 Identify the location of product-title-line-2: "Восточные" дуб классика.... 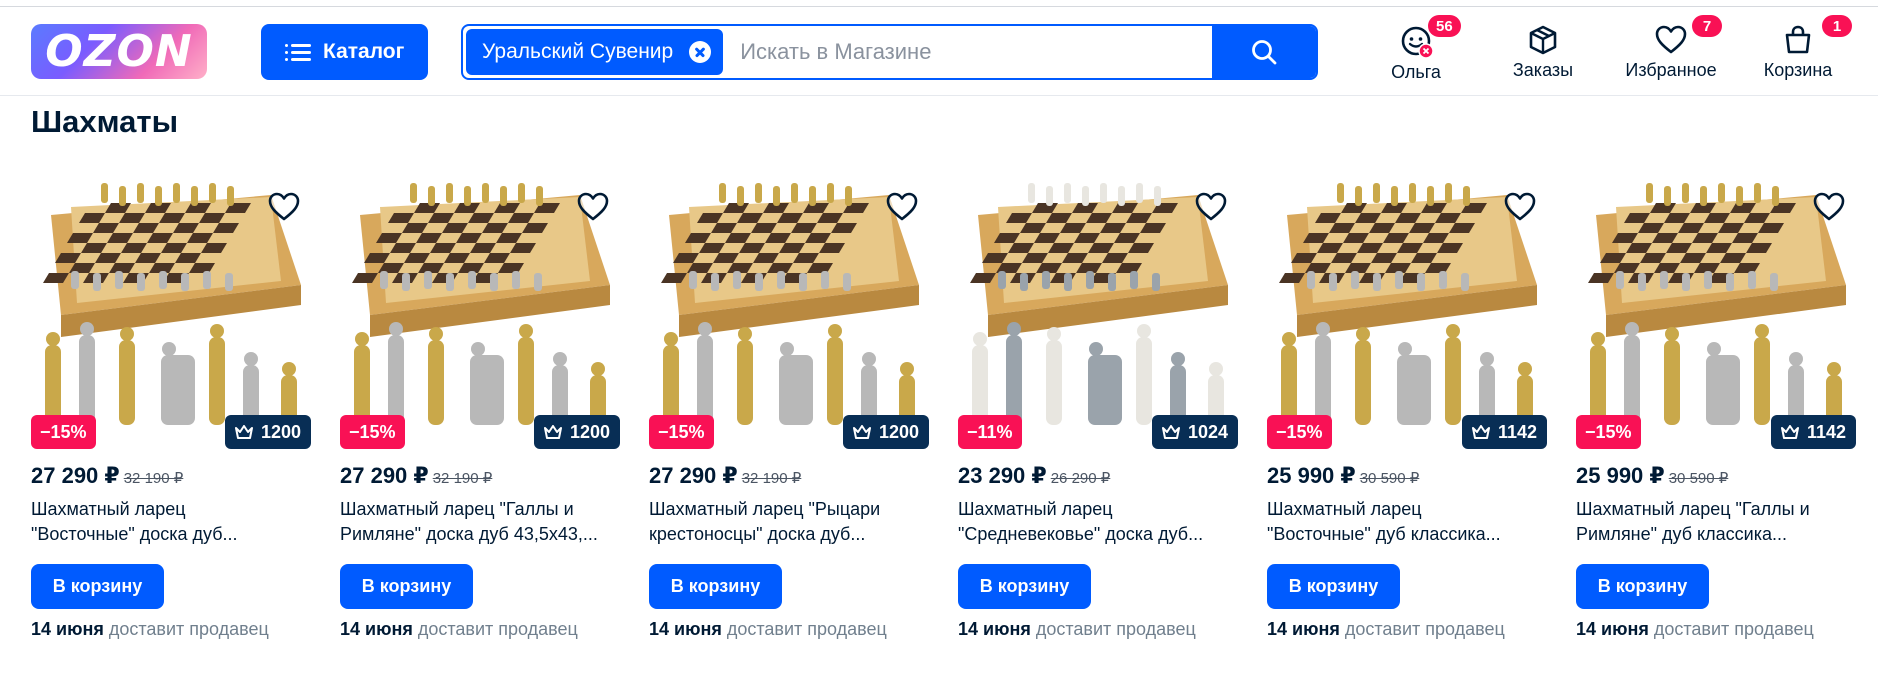
(1384, 534).